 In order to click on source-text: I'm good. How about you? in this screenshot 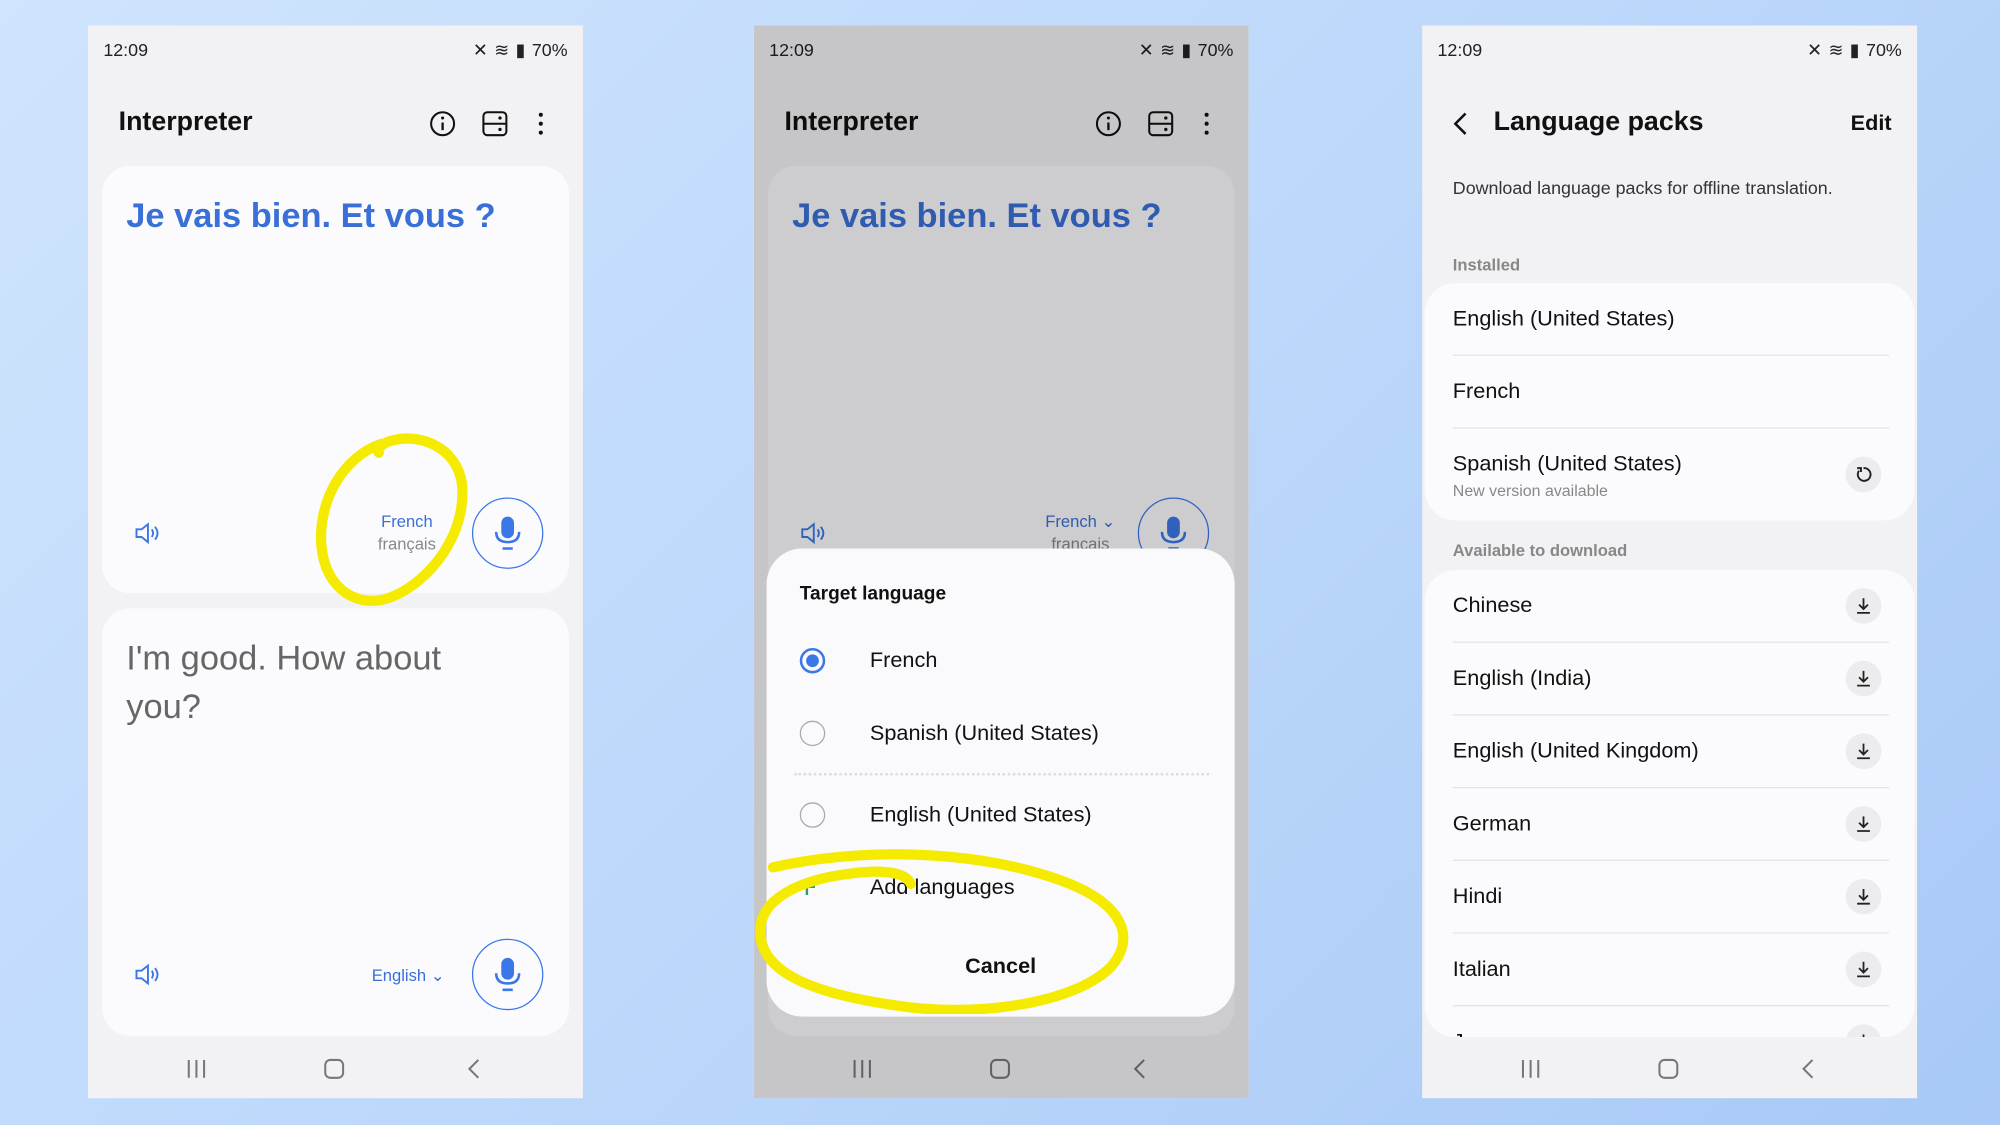, I will do `click(284, 682)`.